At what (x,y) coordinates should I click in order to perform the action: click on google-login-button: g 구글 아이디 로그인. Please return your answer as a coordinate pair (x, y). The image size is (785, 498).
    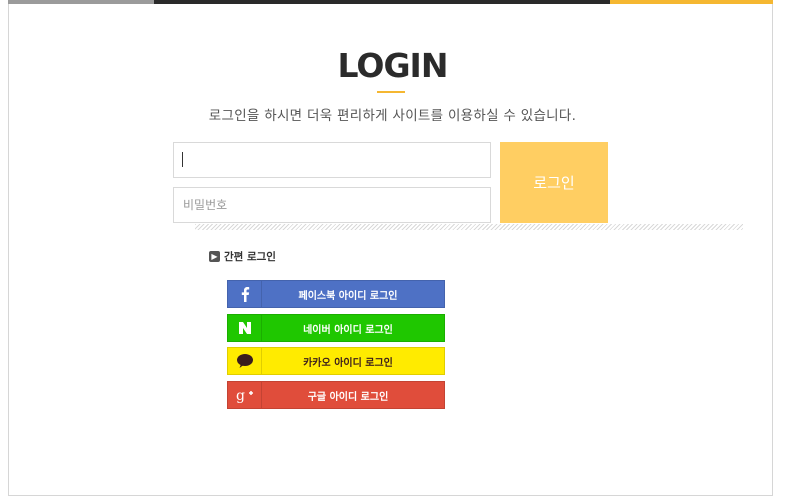
    Looking at the image, I should click on (336, 395).